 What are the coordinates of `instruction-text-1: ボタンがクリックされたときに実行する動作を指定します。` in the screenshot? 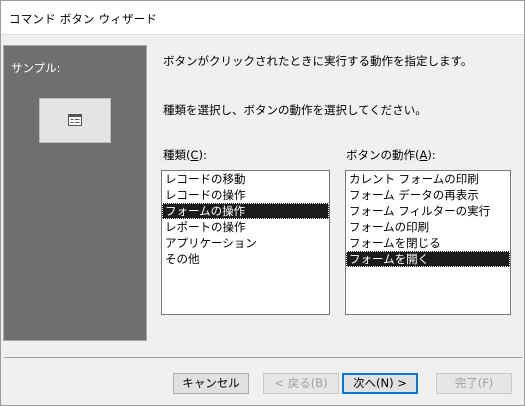 It's located at (318, 61).